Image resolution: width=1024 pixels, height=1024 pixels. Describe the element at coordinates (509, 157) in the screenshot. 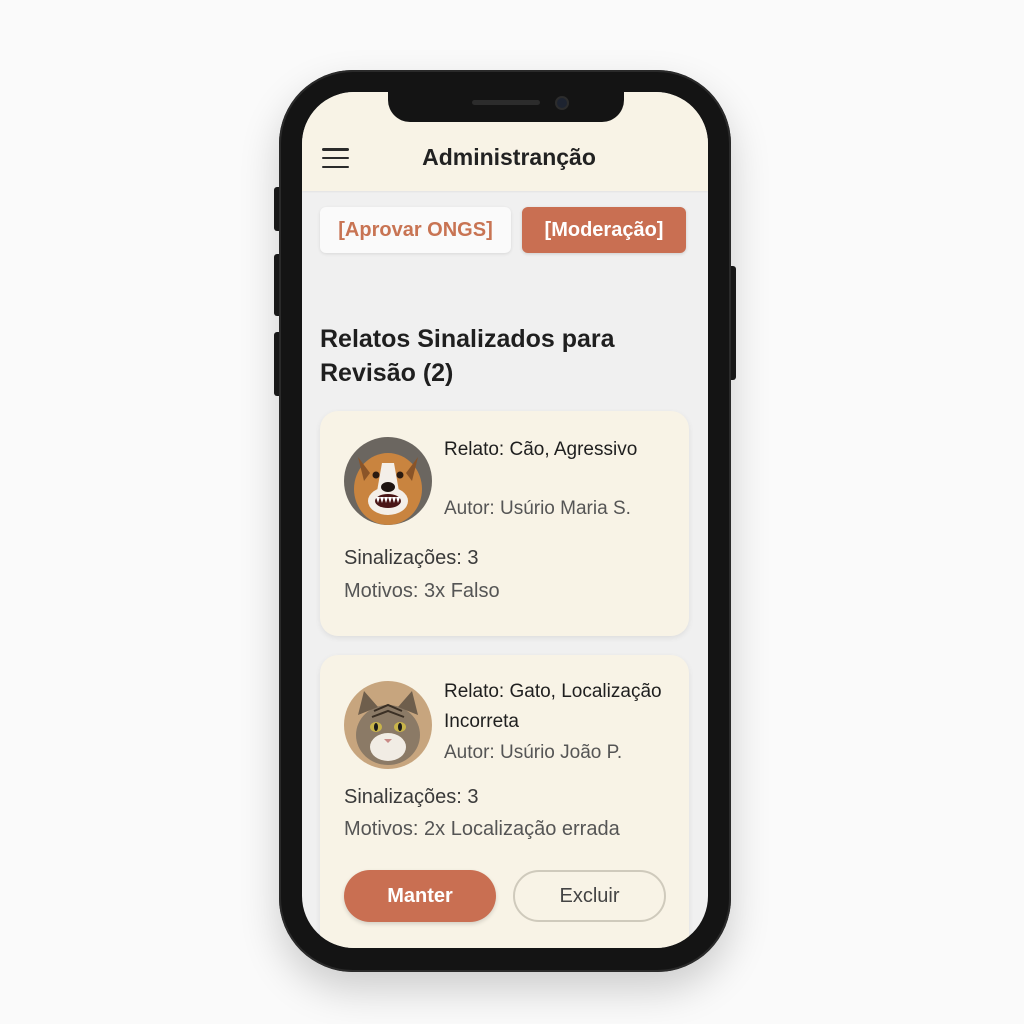

I see `page-title: Administranção` at that location.